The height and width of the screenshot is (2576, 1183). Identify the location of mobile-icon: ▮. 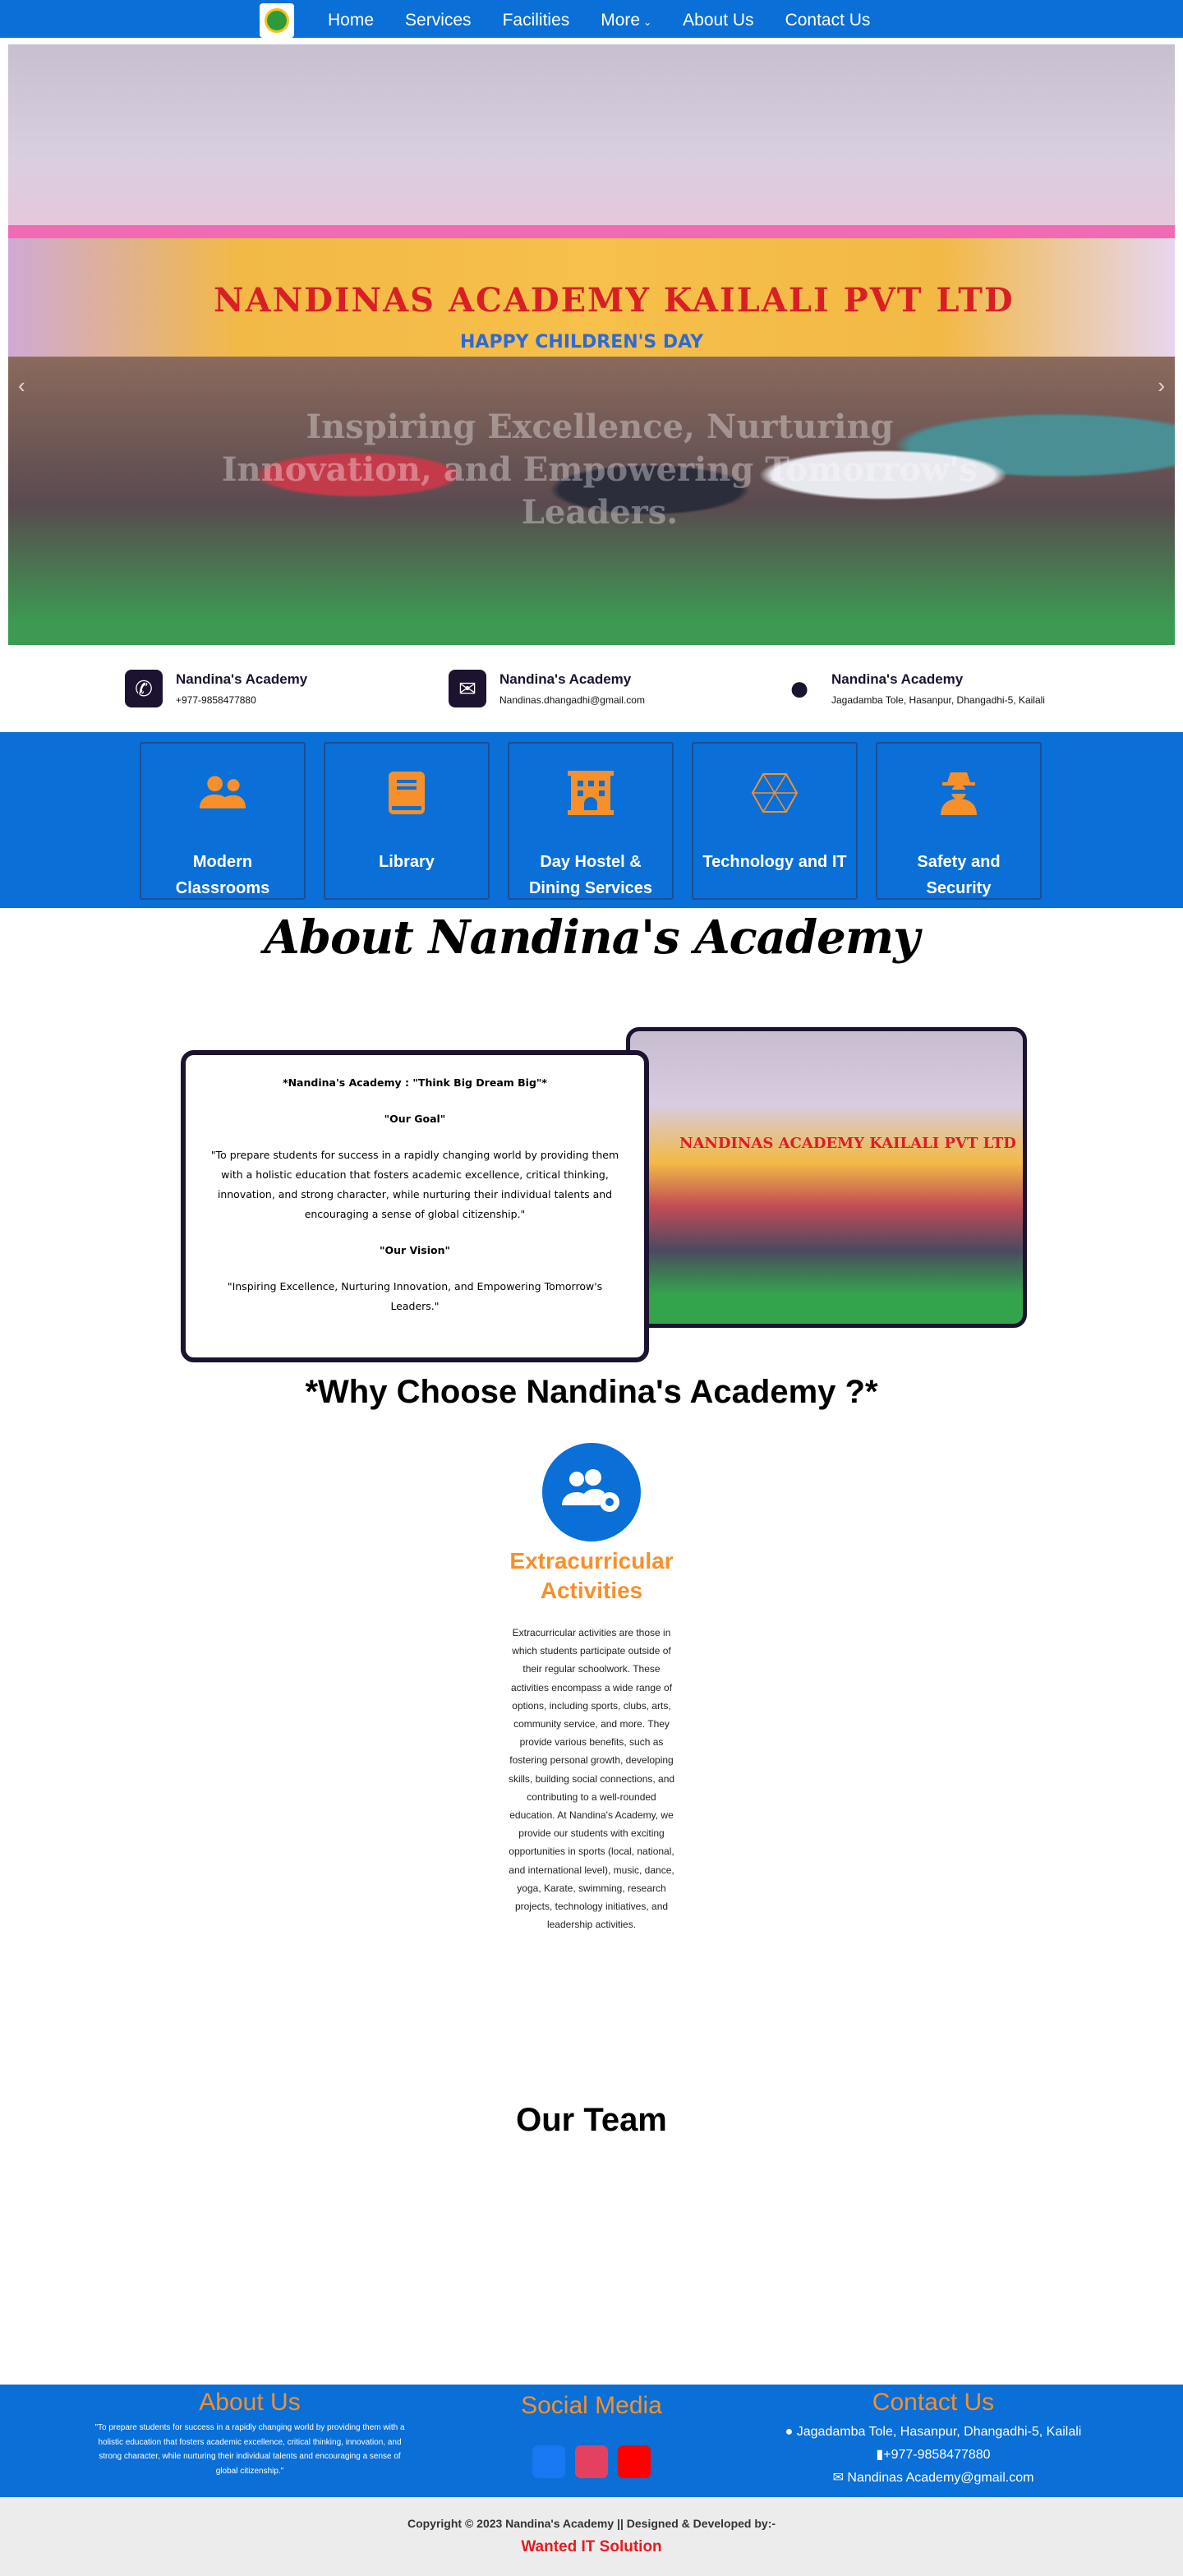
(880, 2455).